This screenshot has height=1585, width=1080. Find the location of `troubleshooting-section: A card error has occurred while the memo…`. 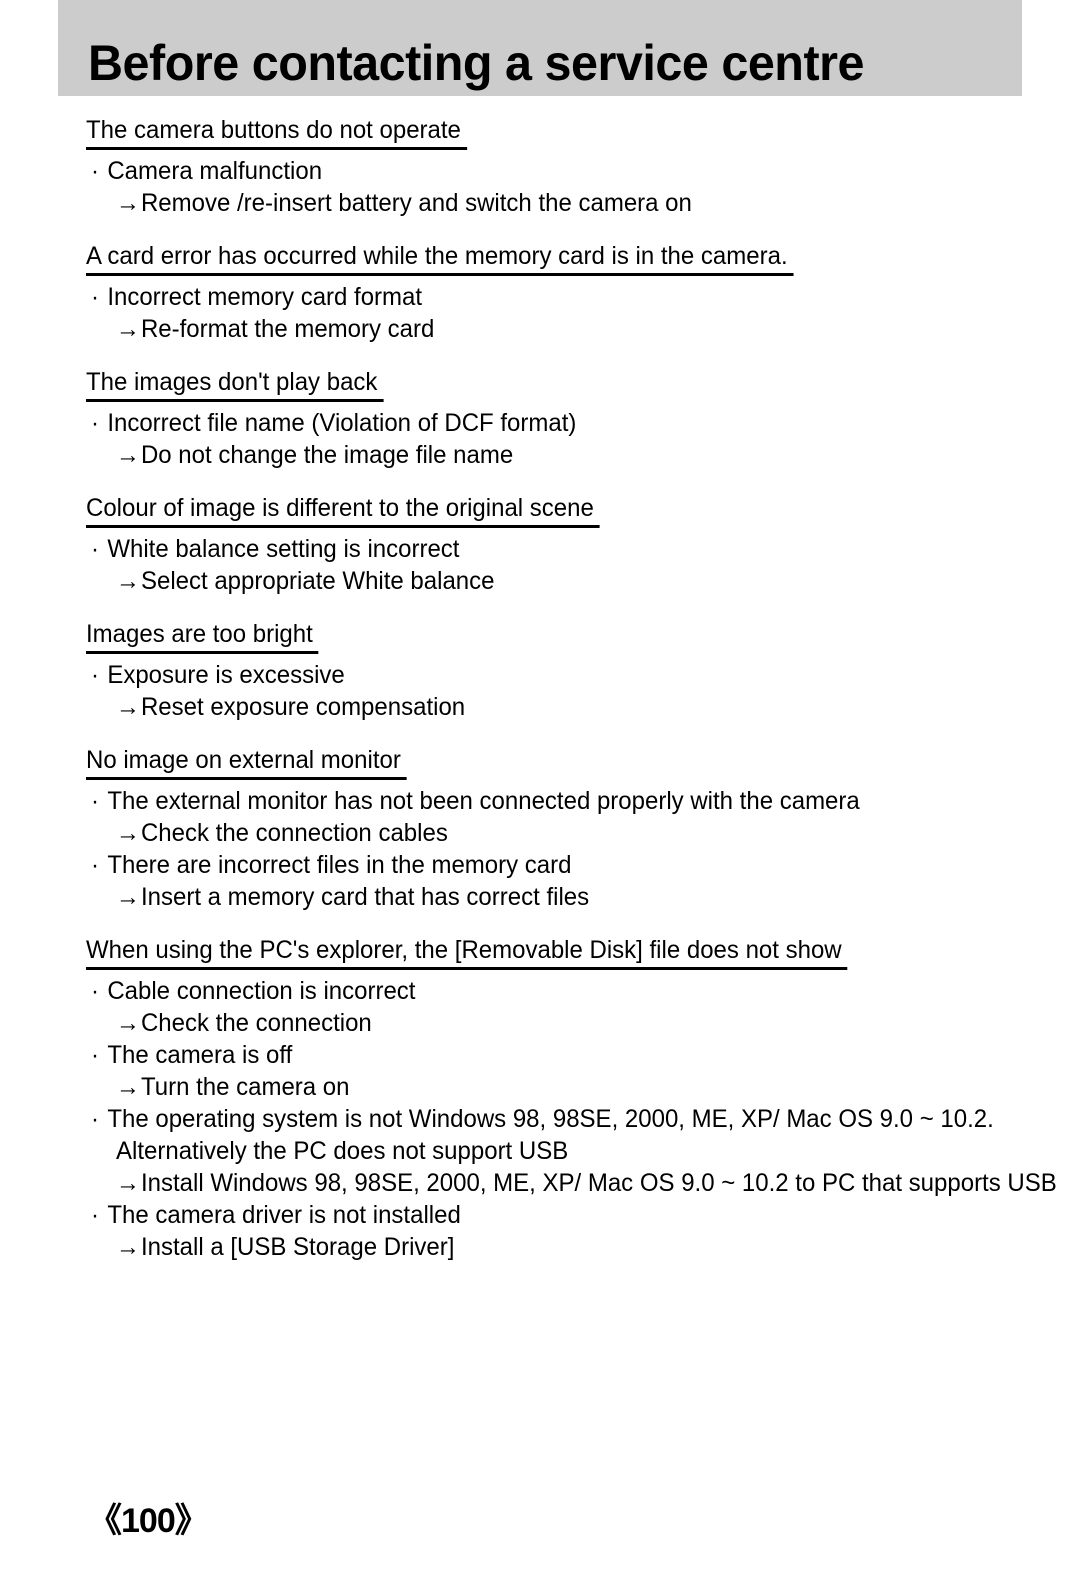

troubleshooting-section: A card error has occurred while the memo… is located at coordinates (540, 282).